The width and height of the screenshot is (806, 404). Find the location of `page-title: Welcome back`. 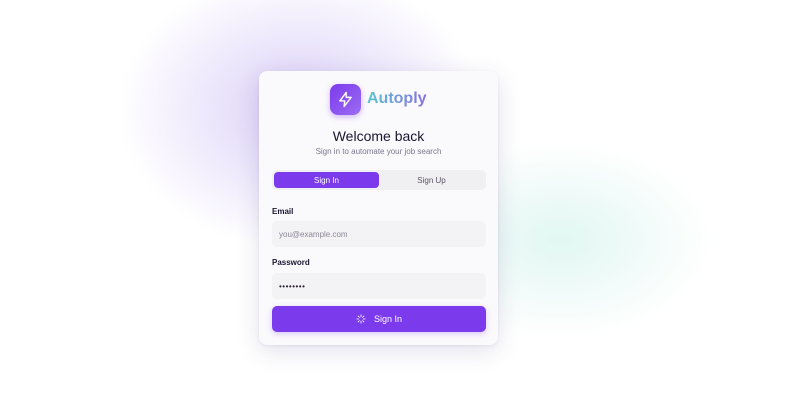

page-title: Welcome back is located at coordinates (378, 136).